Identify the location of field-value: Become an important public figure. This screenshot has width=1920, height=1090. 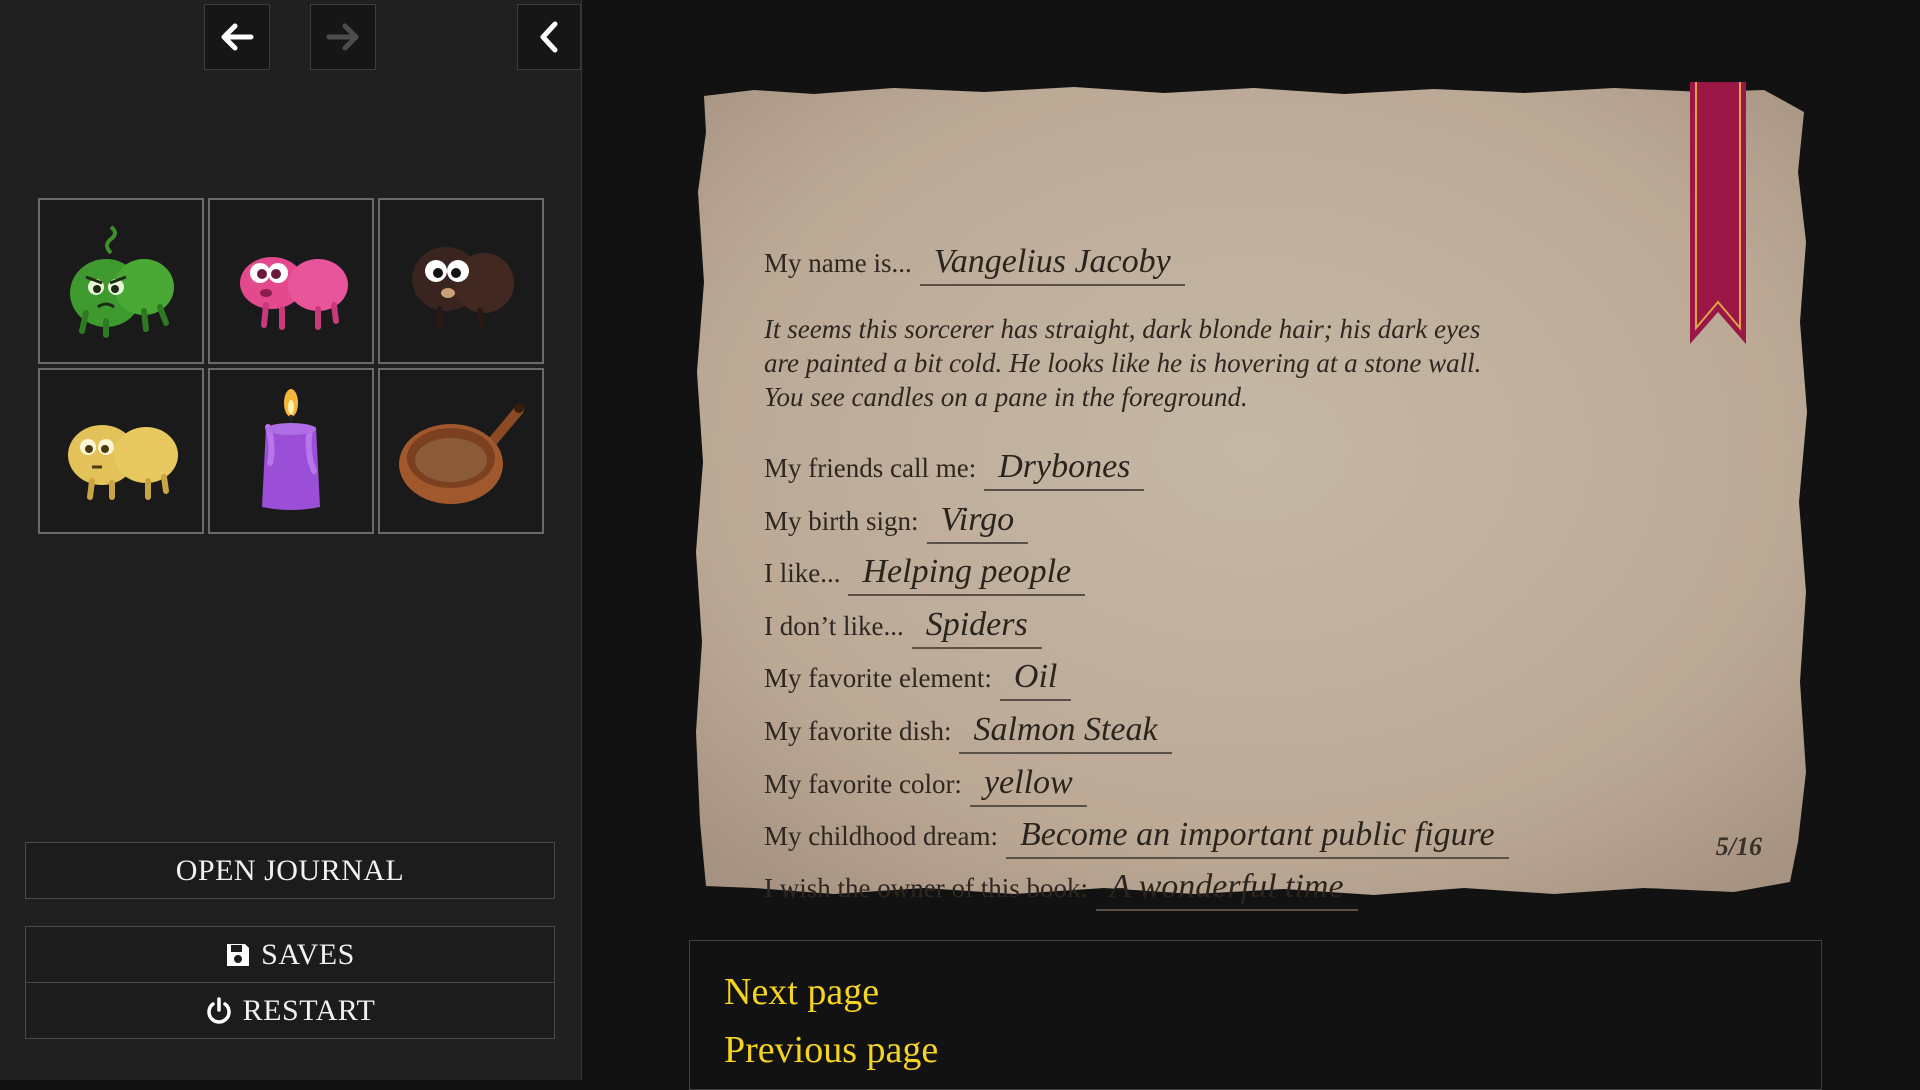
(1257, 837).